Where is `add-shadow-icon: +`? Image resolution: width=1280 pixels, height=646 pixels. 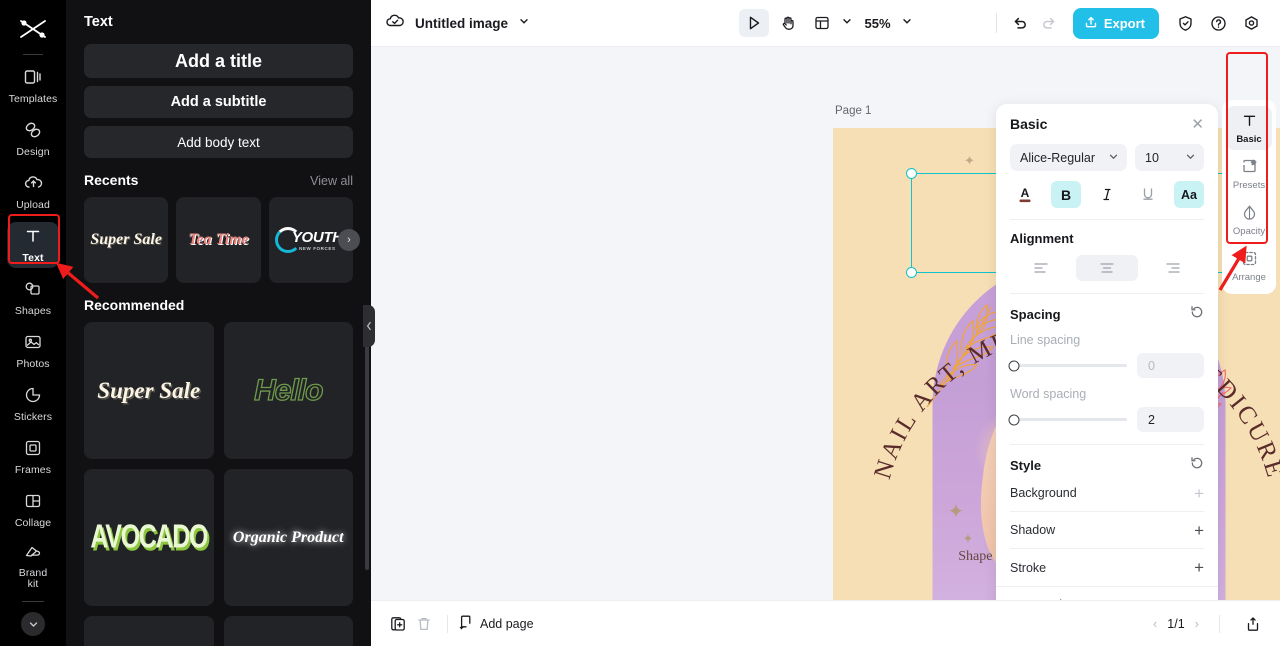
add-shadow-icon: + is located at coordinates (1199, 530).